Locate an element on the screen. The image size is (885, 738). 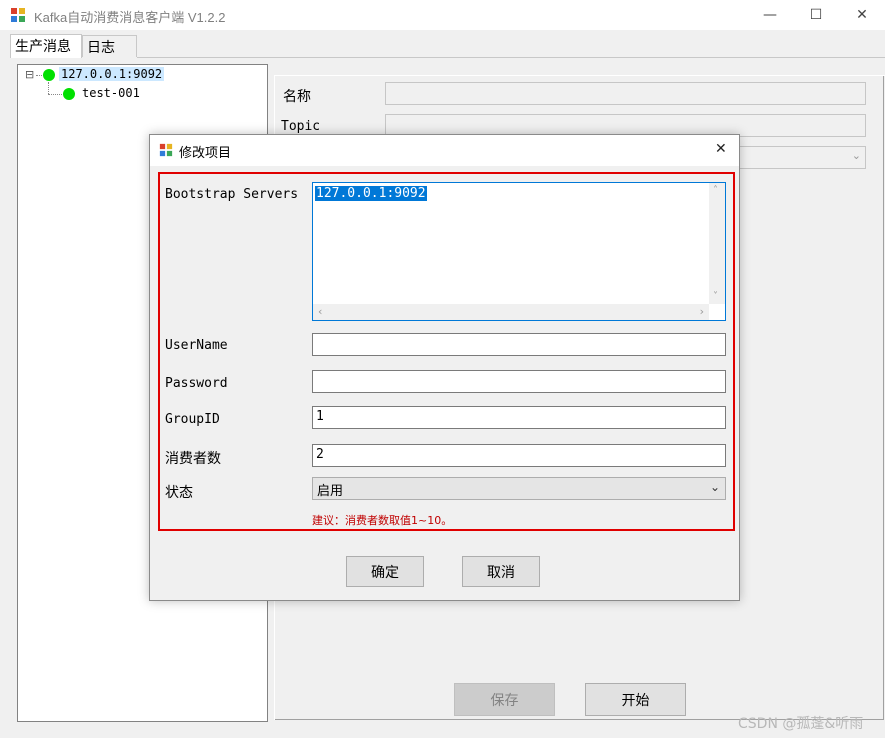
dialog-titlebar: 修改项目 ✕ is located at coordinates (444, 150).